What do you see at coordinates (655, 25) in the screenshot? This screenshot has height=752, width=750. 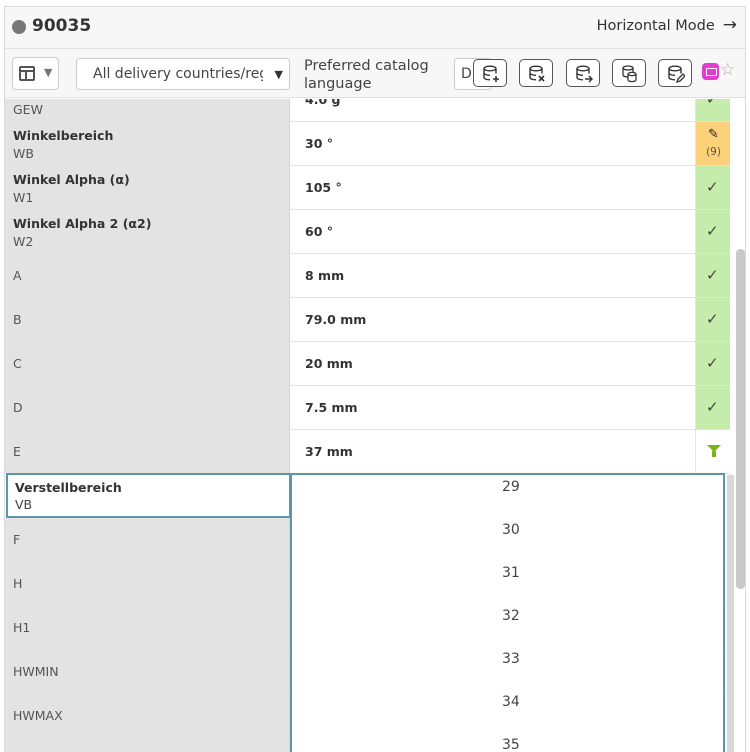 I see `horizontal-mode-label: Horizontal Mode` at bounding box center [655, 25].